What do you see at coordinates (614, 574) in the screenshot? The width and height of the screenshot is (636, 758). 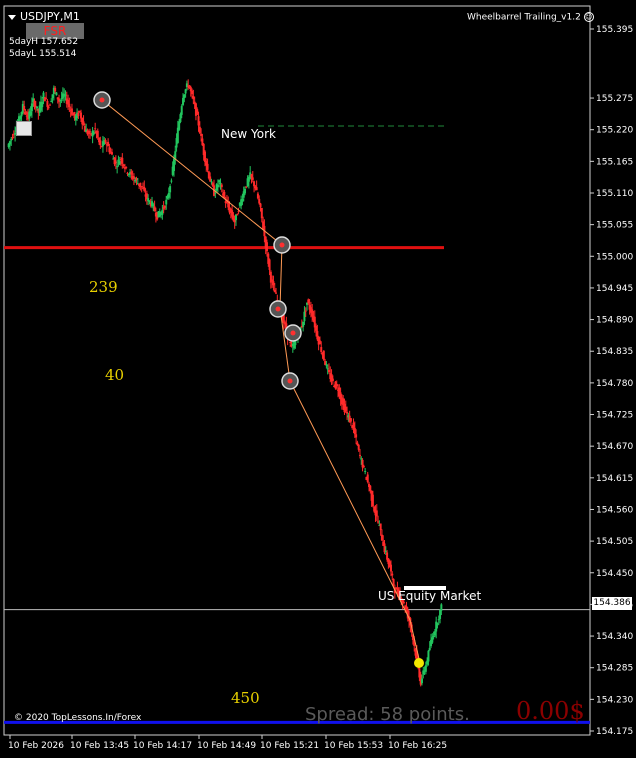 I see `price-tick-label: 154.450` at bounding box center [614, 574].